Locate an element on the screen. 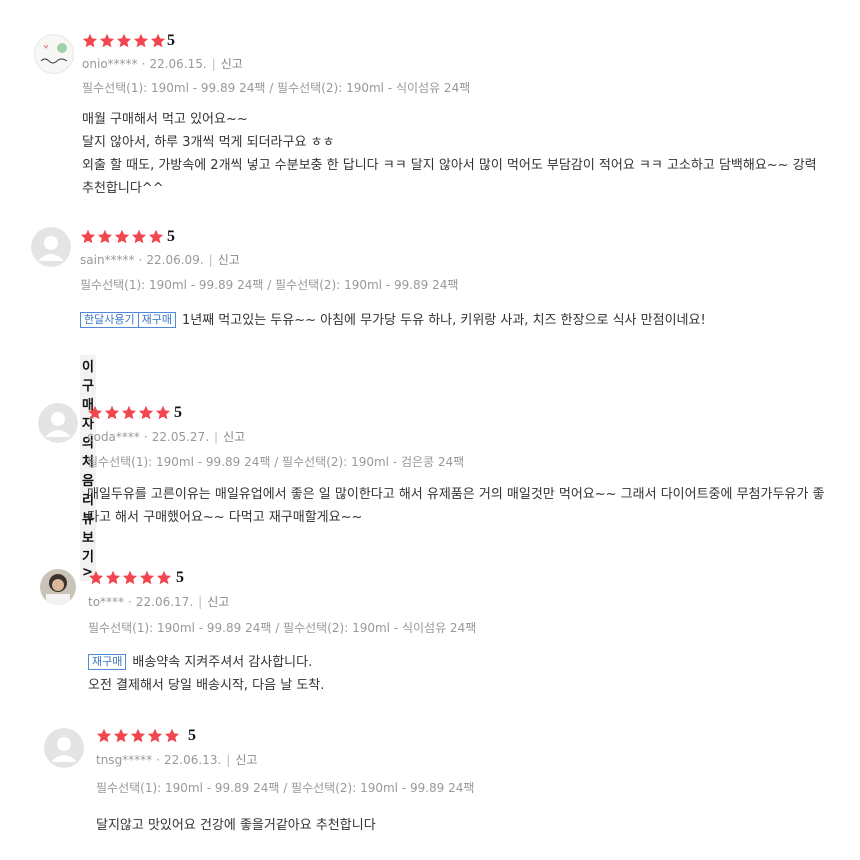 Image resolution: width=860 pixels, height=860 pixels. review-line: 달지않고 맛있어요 건강에 좋을거같아요 추천합니다 is located at coordinates (236, 825).